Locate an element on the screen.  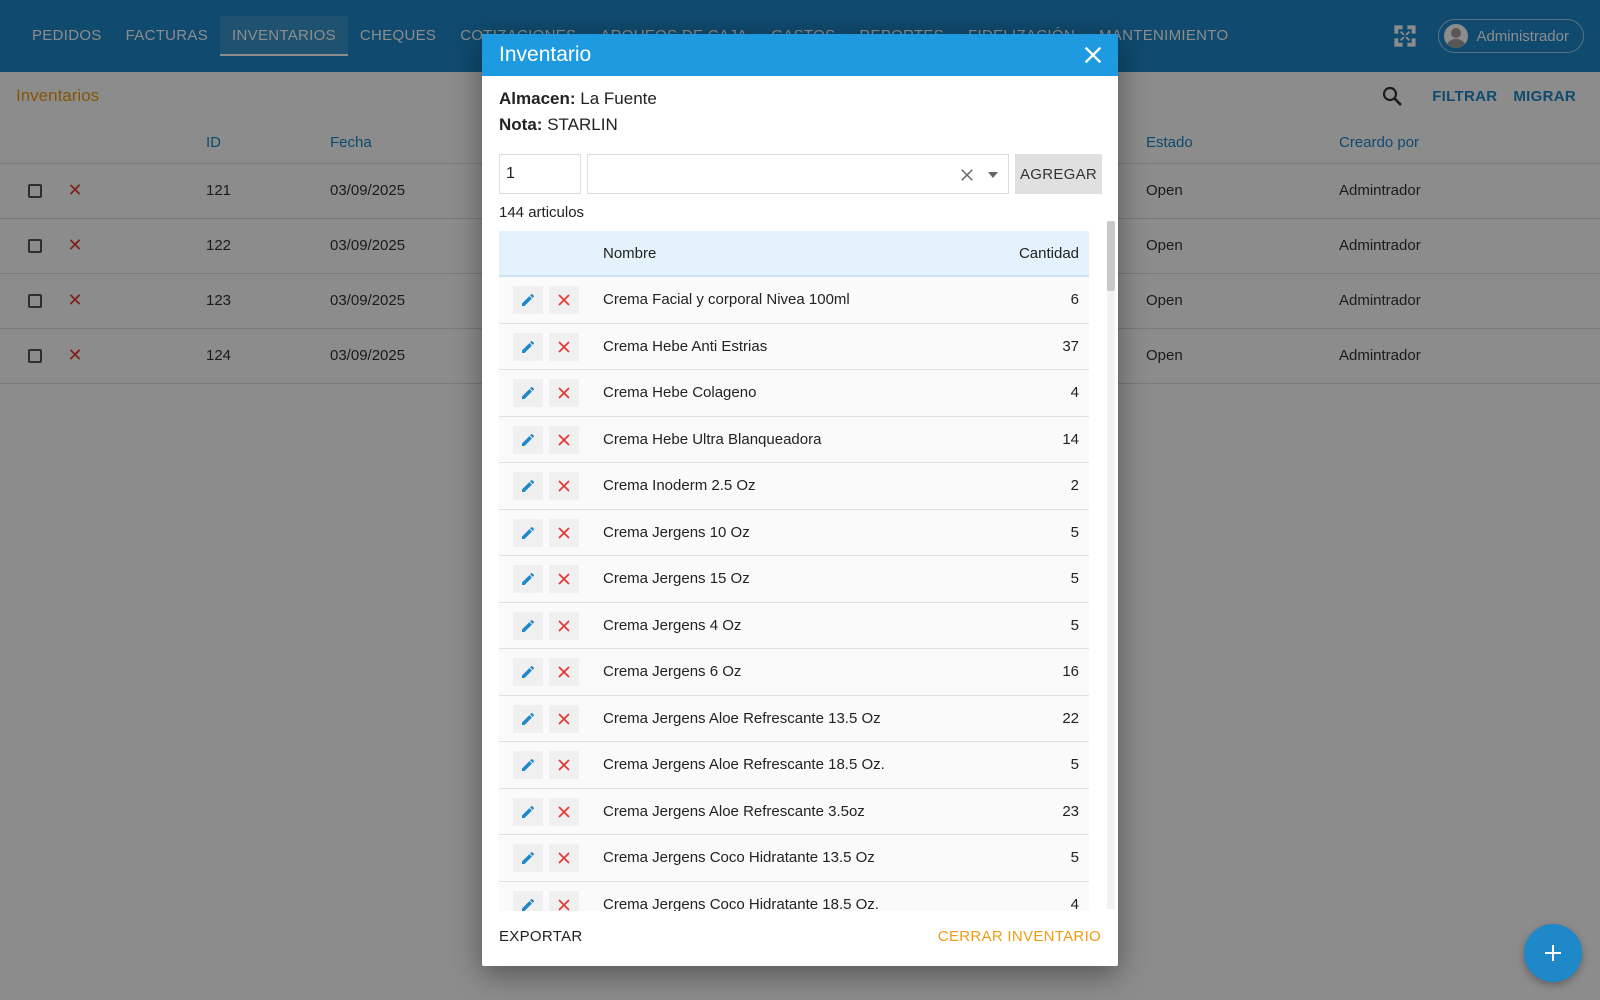
item-name: Crema Jergens 6 Oz is located at coordinates (672, 671).